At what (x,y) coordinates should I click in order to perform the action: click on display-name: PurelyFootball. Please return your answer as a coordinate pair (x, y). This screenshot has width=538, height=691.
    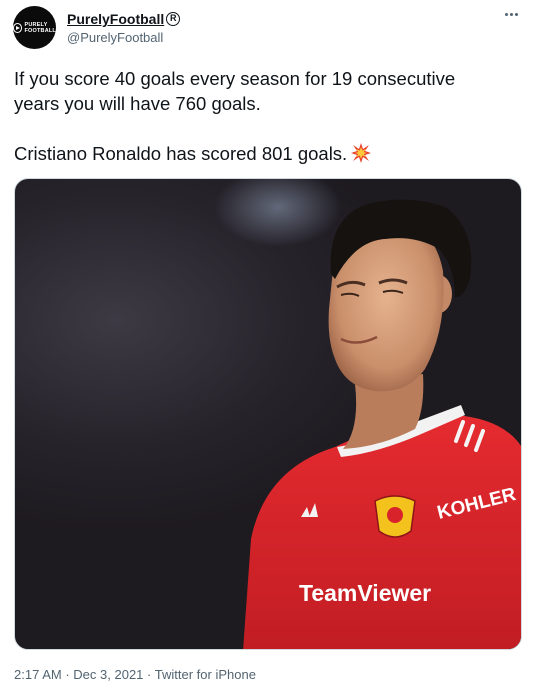
    Looking at the image, I should click on (115, 19).